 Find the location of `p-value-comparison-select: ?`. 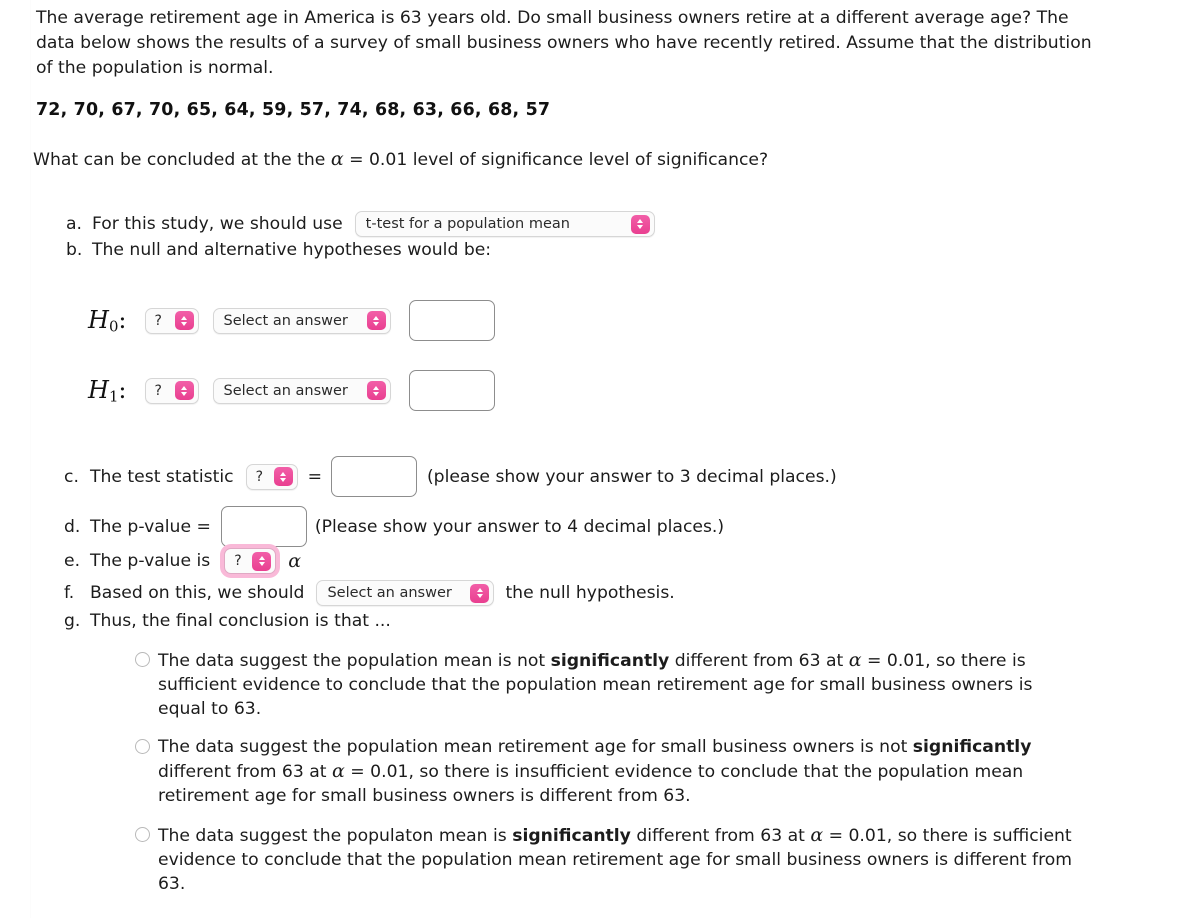

p-value-comparison-select: ? is located at coordinates (250, 561).